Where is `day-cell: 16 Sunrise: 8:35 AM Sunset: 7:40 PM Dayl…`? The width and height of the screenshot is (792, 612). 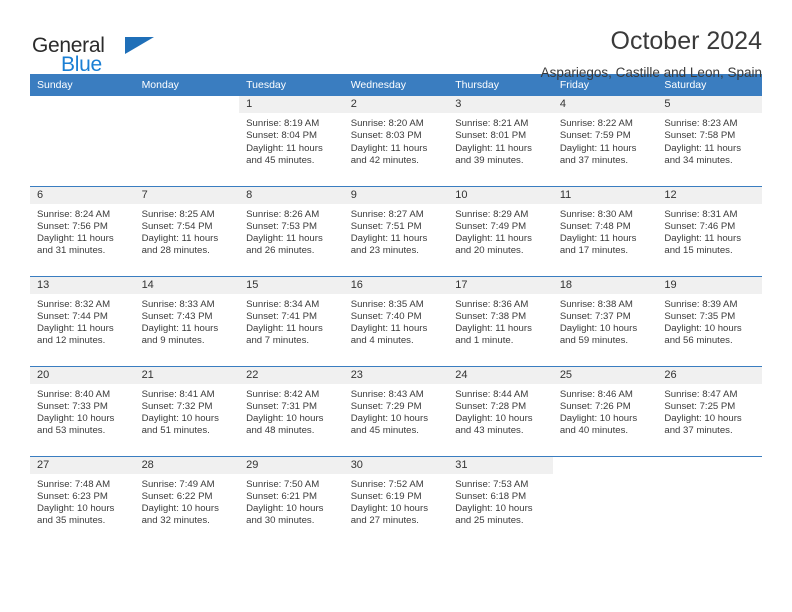 day-cell: 16 Sunrise: 8:35 AM Sunset: 7:40 PM Dayl… is located at coordinates (396, 320).